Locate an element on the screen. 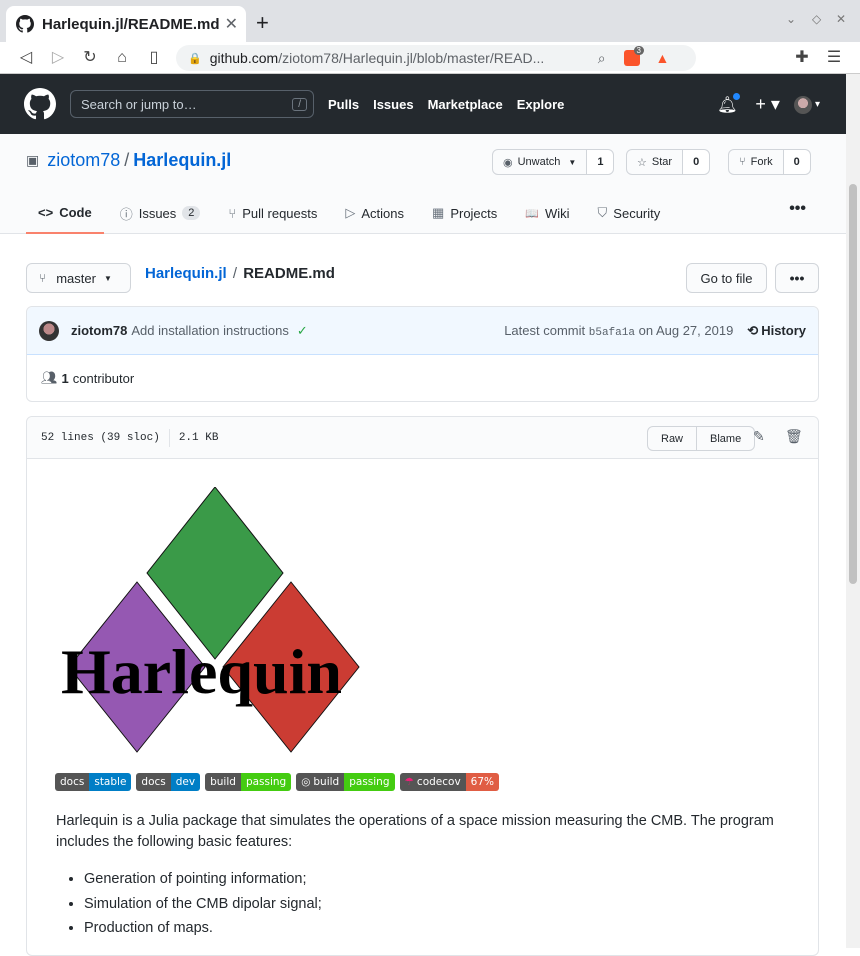 This screenshot has width=860, height=956. scrollbar-thumb is located at coordinates (853, 384).